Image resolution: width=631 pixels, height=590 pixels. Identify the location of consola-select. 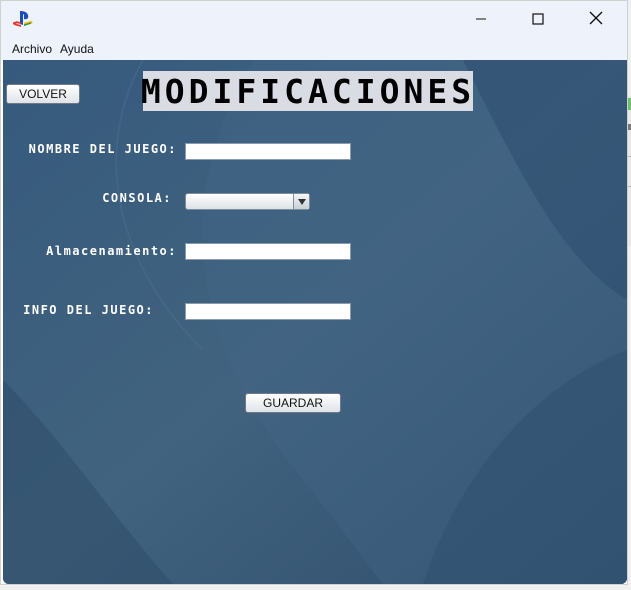
(247, 201).